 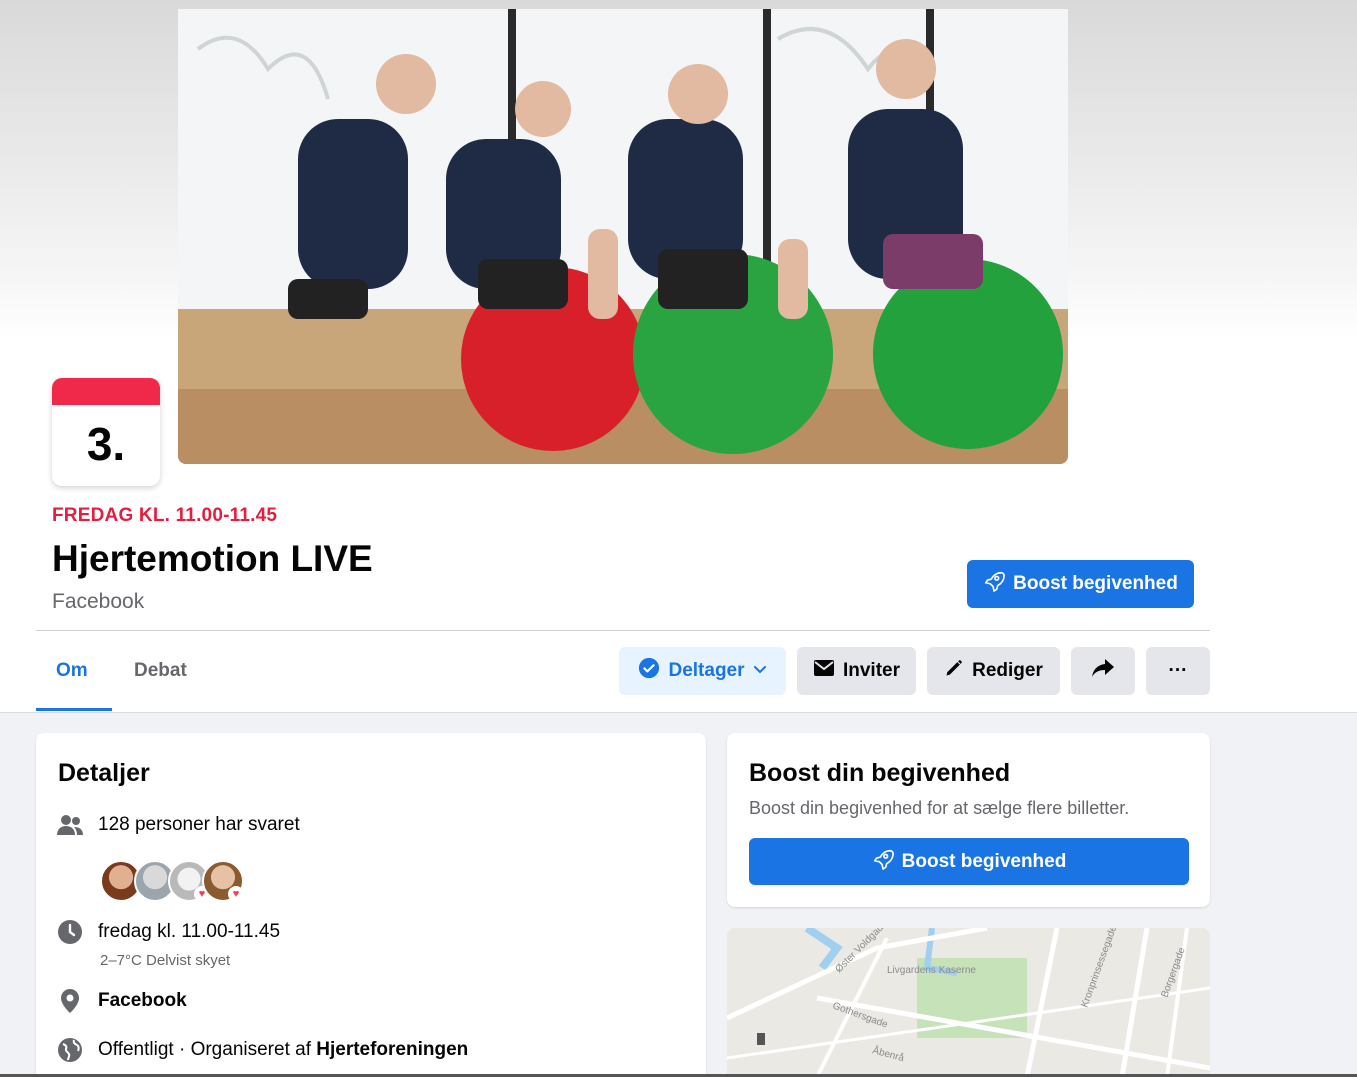 I want to click on more-options-button: ···, so click(x=1178, y=671).